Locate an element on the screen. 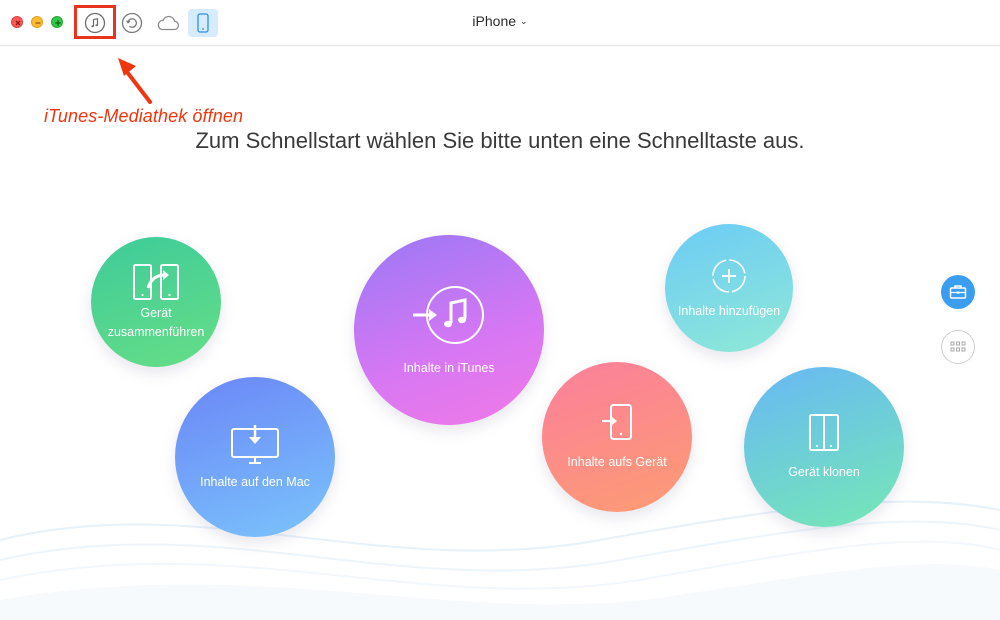 The height and width of the screenshot is (620, 1000). icloud-button is located at coordinates (168, 23).